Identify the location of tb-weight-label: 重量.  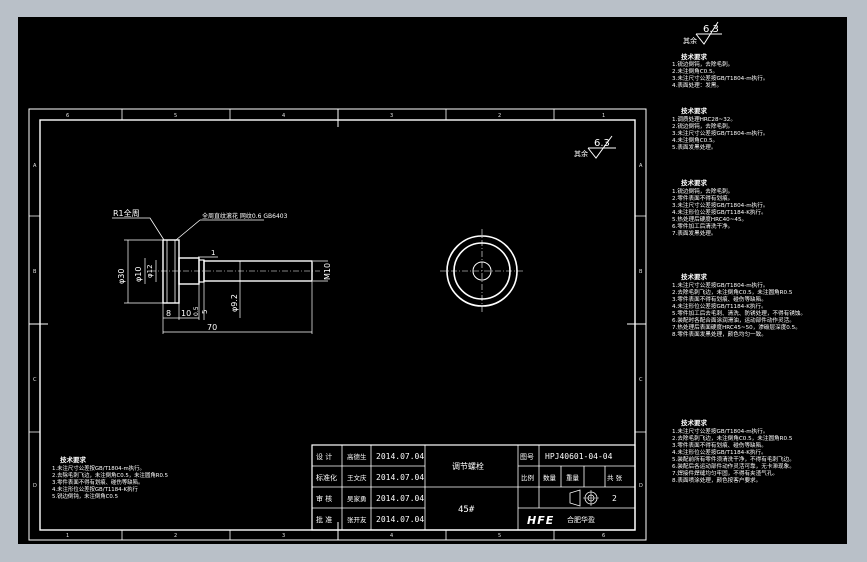
(573, 478).